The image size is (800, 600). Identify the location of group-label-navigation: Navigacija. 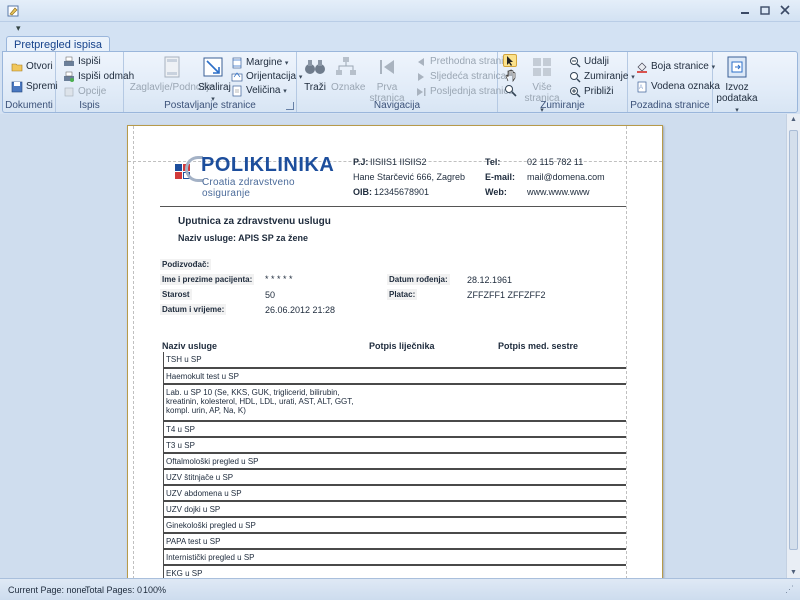
(397, 105).